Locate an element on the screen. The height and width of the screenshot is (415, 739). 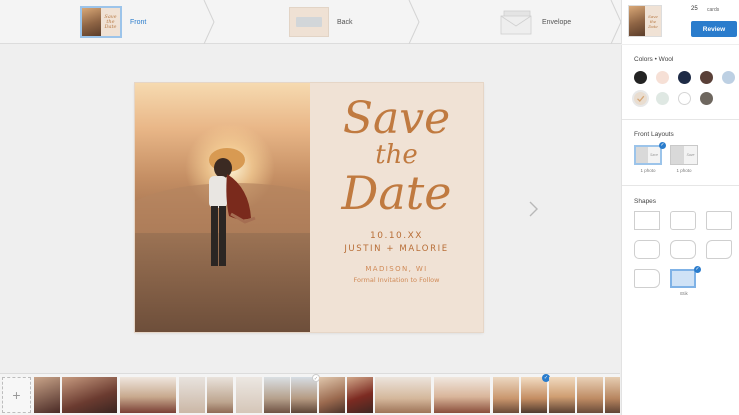
layout-option-1: Save is located at coordinates (648, 155).